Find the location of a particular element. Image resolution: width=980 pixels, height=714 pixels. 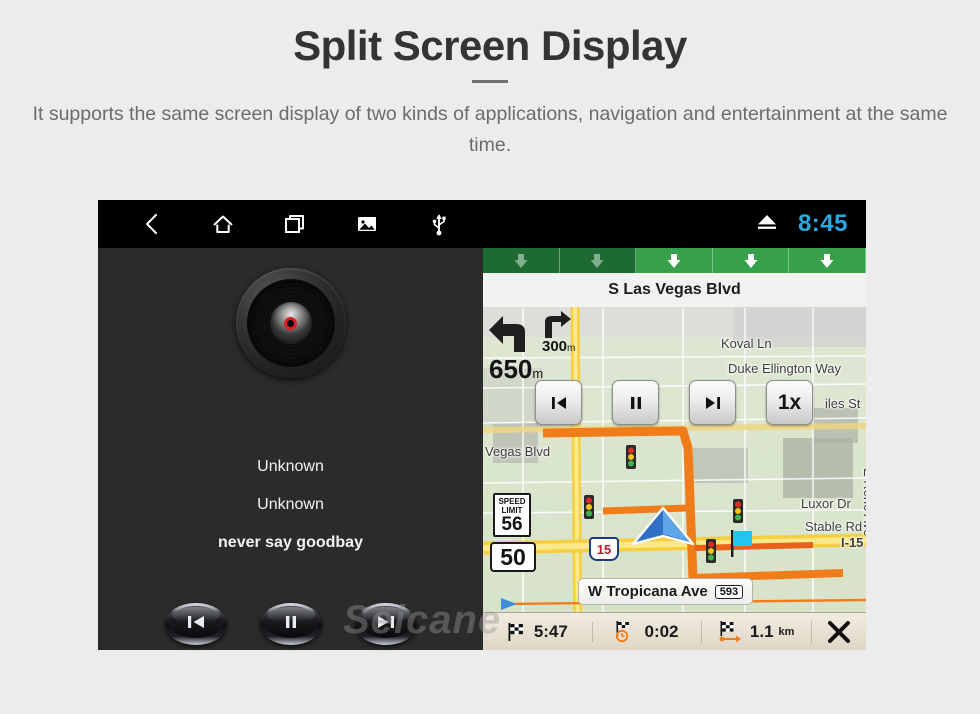

route-shield: 593 is located at coordinates (729, 591).